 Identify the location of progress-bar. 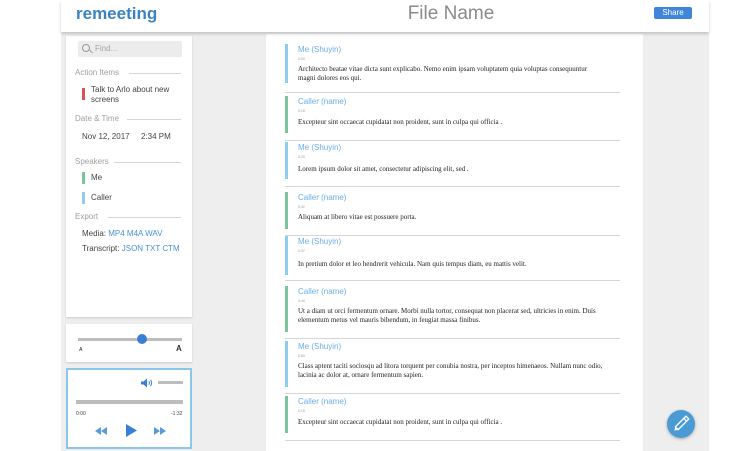
(129, 402).